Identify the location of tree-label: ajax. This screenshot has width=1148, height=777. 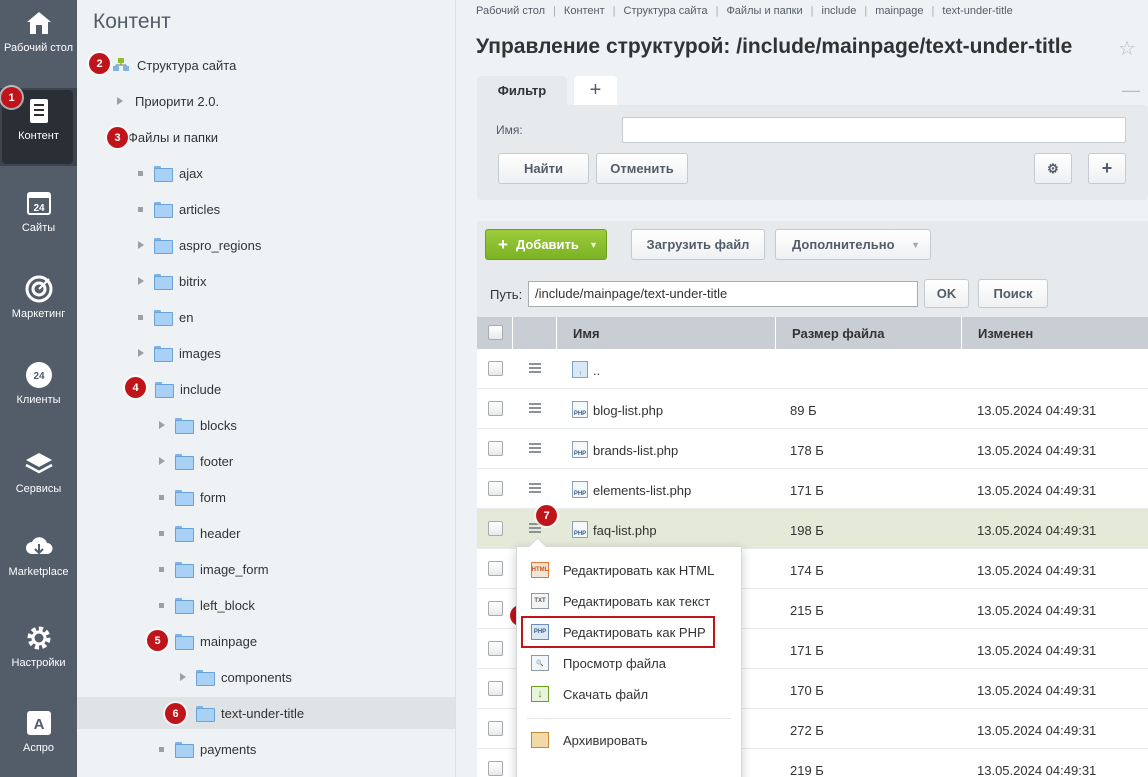
(191, 173).